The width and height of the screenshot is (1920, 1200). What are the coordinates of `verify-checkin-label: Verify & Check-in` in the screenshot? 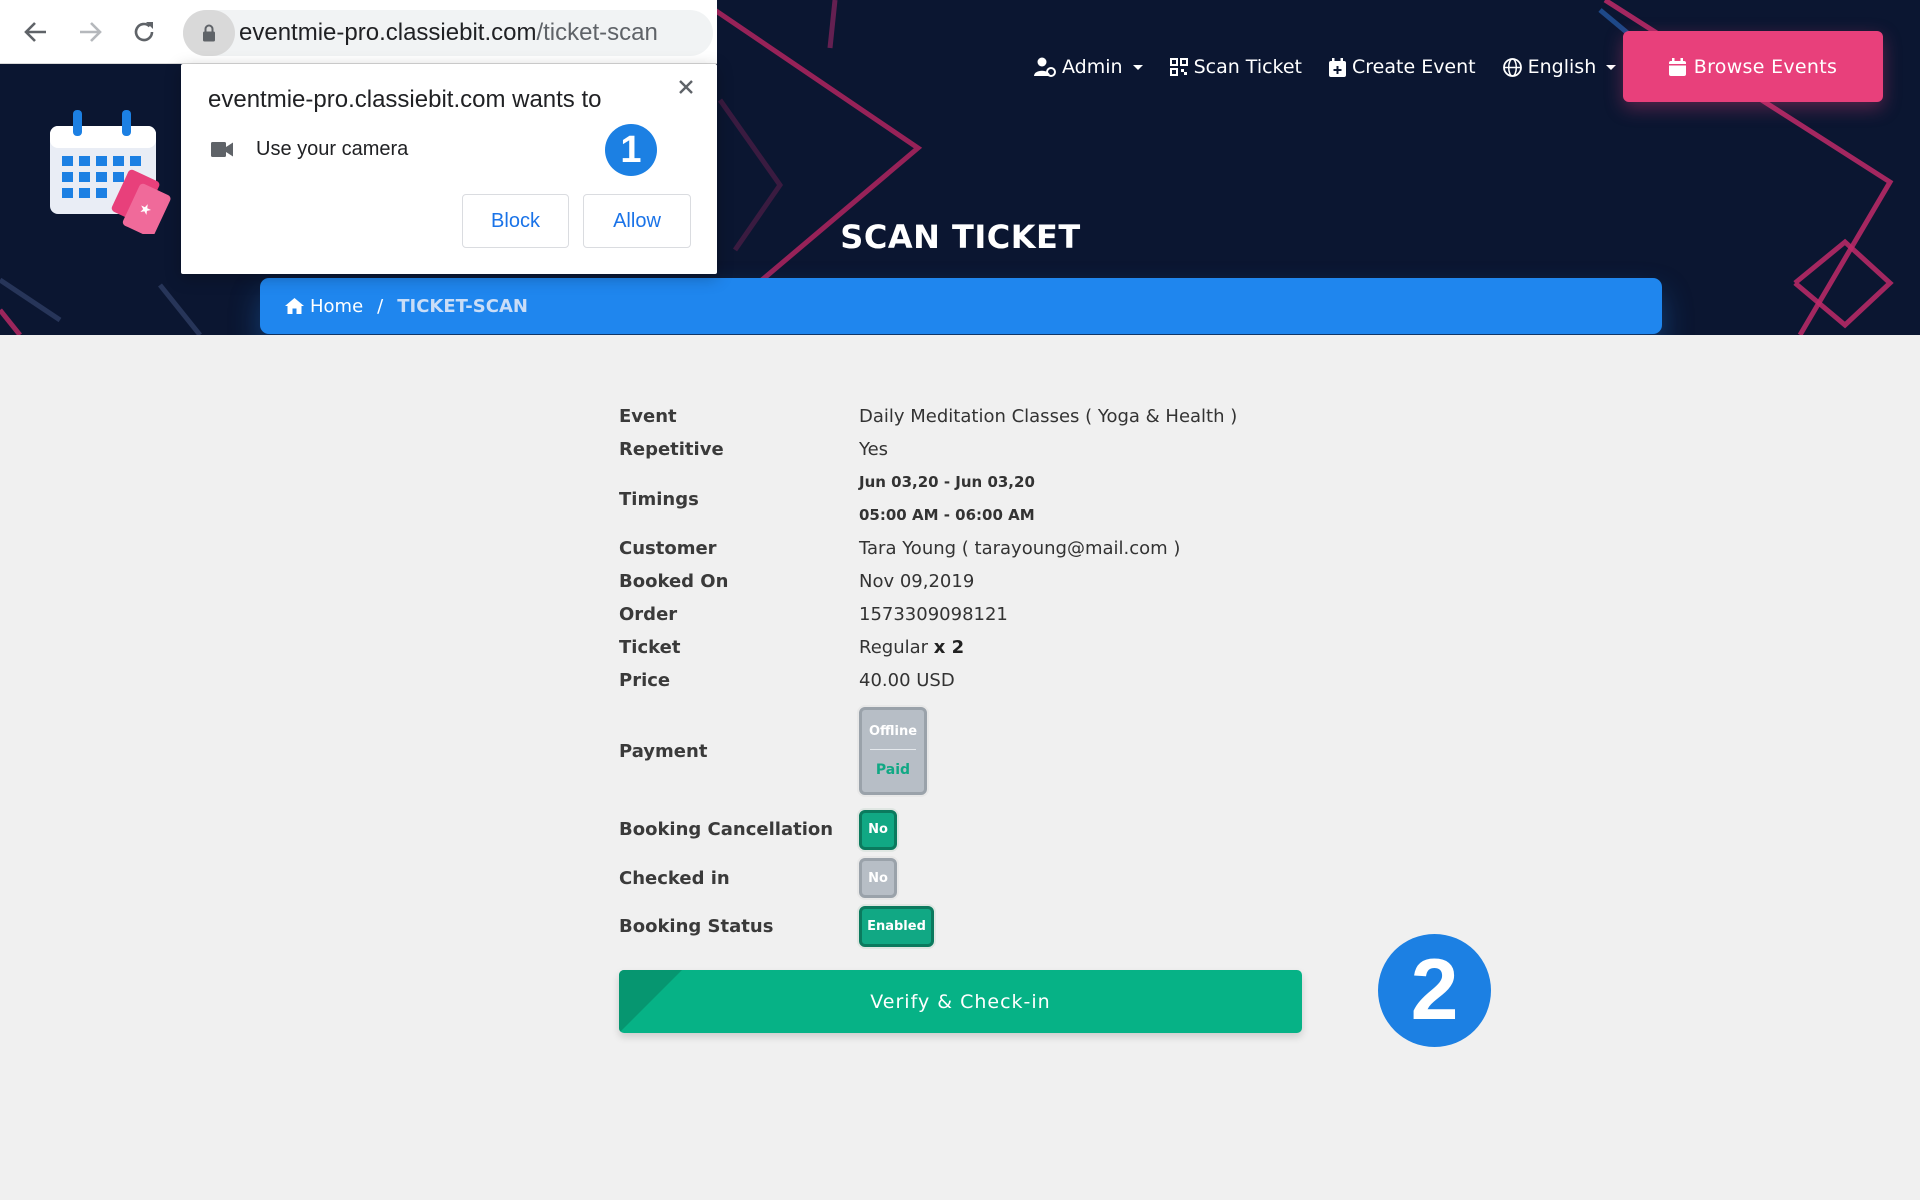 It's located at (960, 1001).